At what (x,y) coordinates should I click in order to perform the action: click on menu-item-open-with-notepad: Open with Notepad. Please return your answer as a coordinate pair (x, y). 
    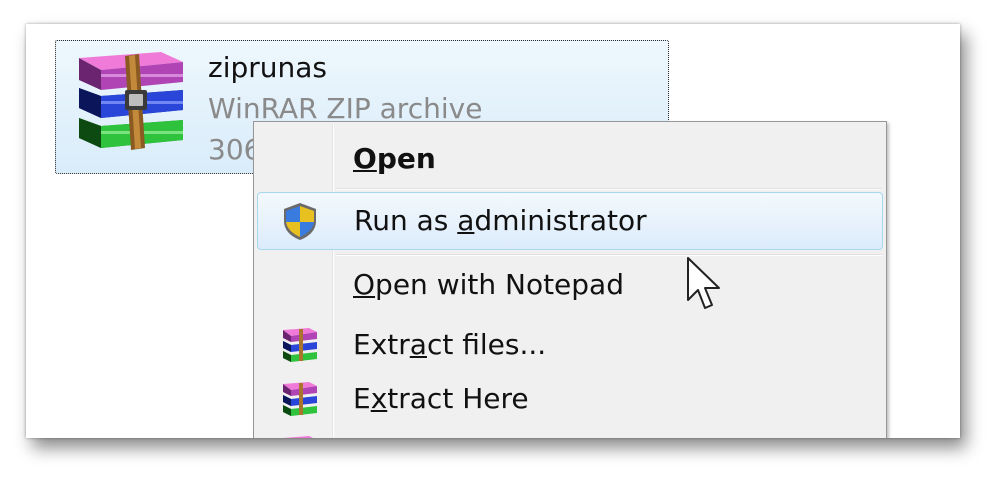
    Looking at the image, I should click on (570, 285).